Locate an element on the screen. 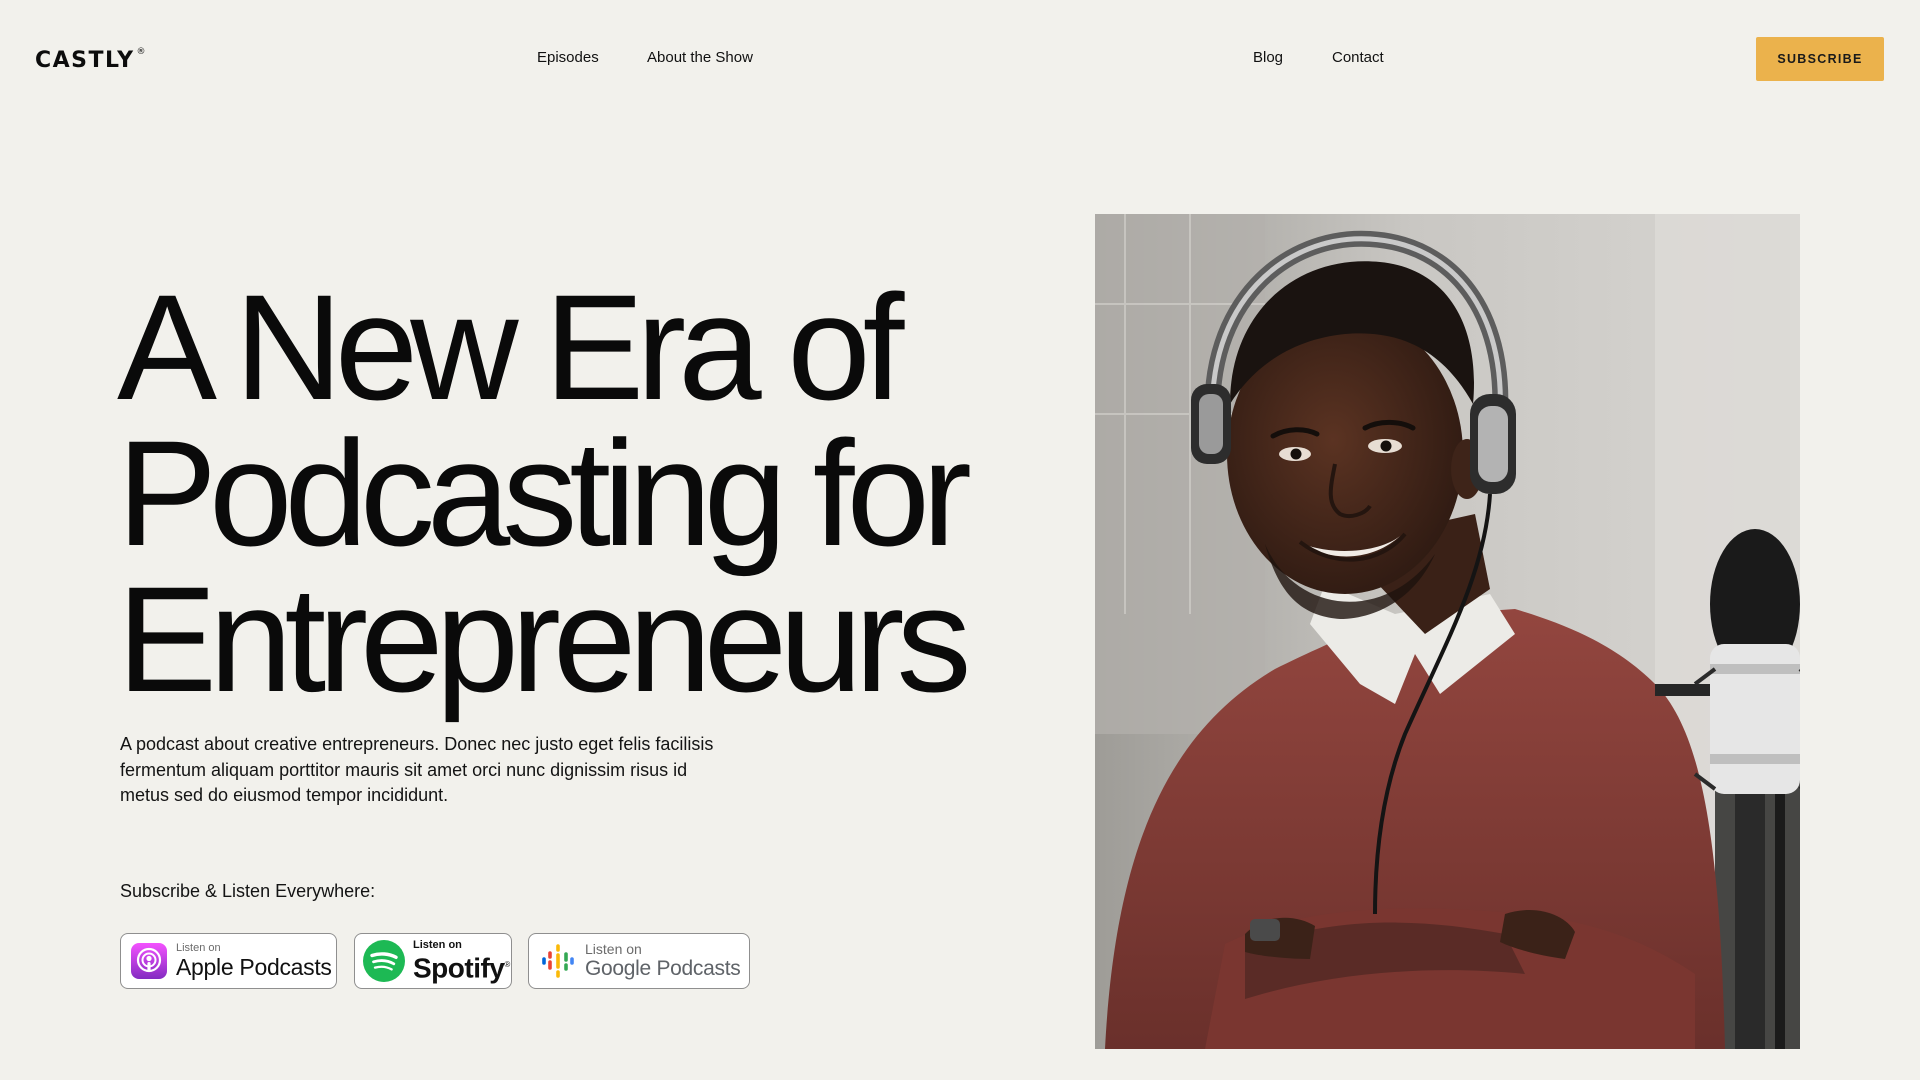 This screenshot has height=1080, width=1920. apple-podcasts-icon is located at coordinates (149, 961).